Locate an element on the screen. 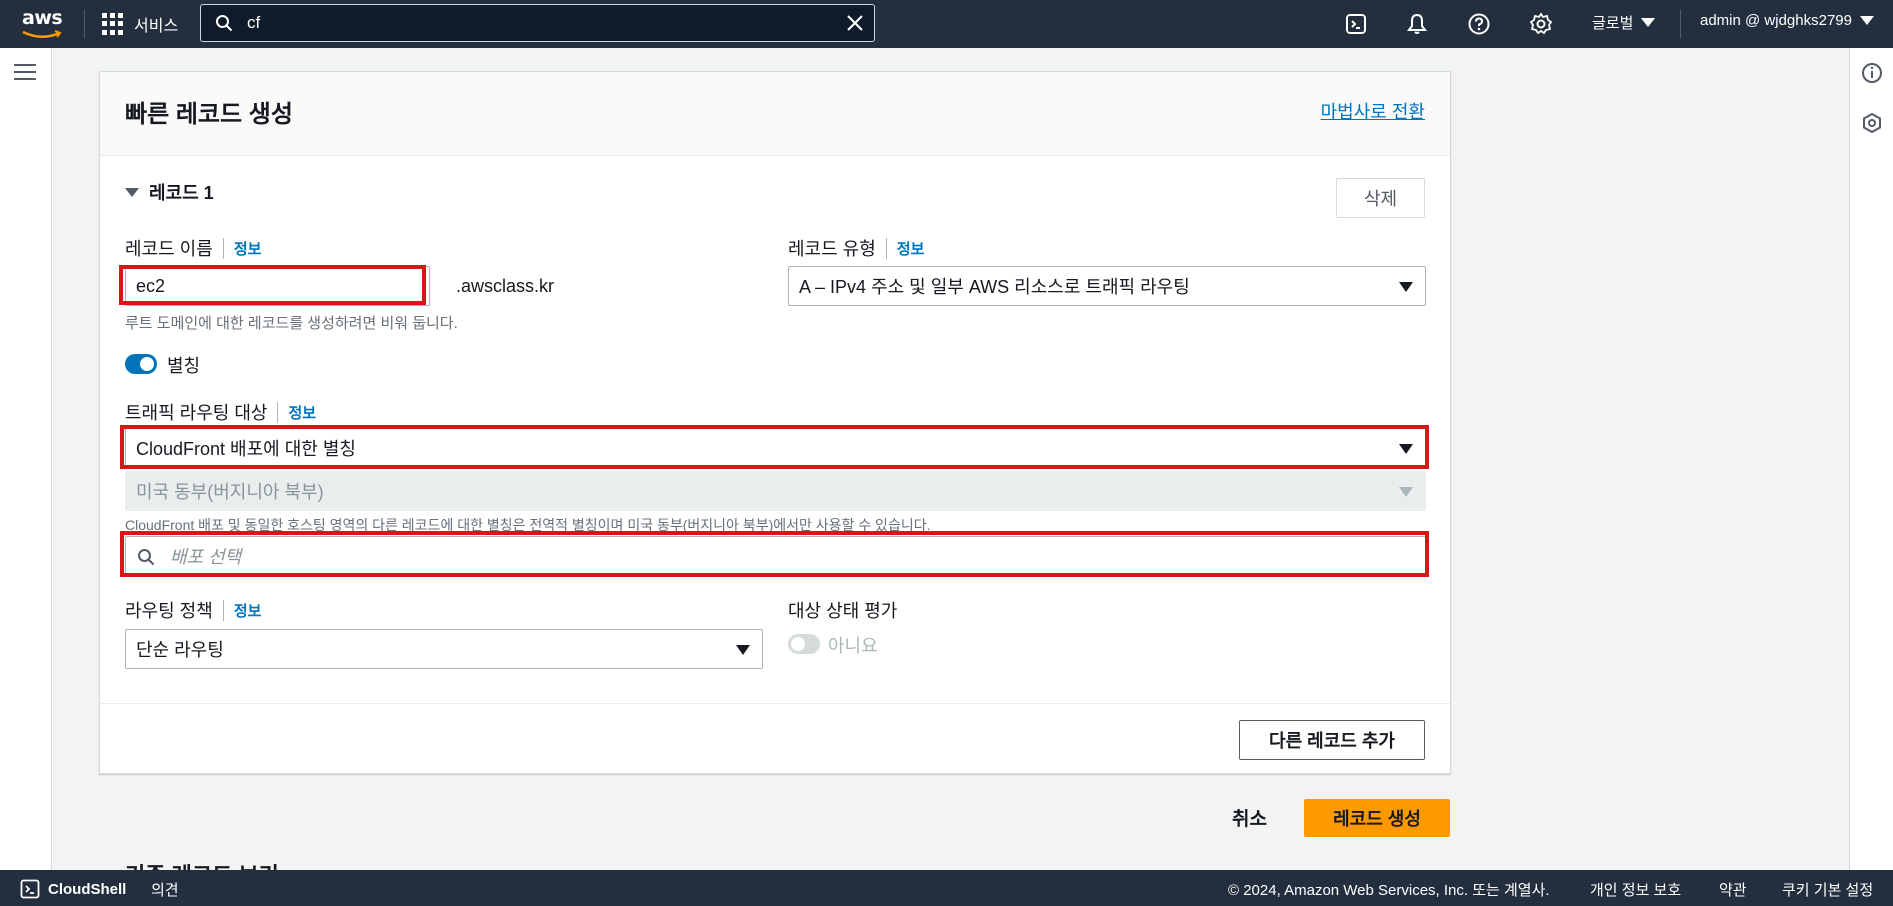  health-eval-toggle is located at coordinates (804, 644).